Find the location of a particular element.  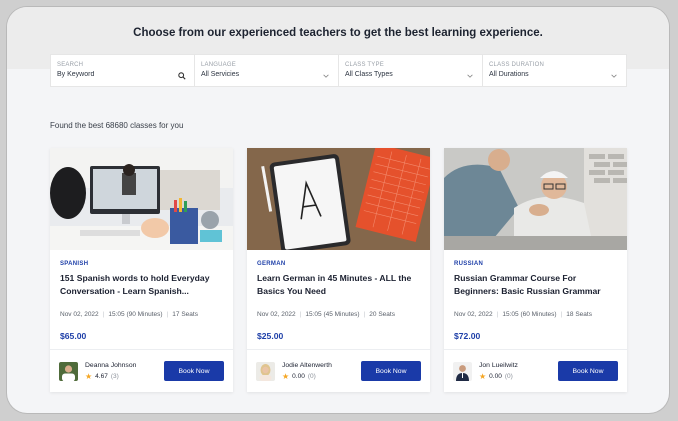

language-tag: GERMAN is located at coordinates (271, 264).